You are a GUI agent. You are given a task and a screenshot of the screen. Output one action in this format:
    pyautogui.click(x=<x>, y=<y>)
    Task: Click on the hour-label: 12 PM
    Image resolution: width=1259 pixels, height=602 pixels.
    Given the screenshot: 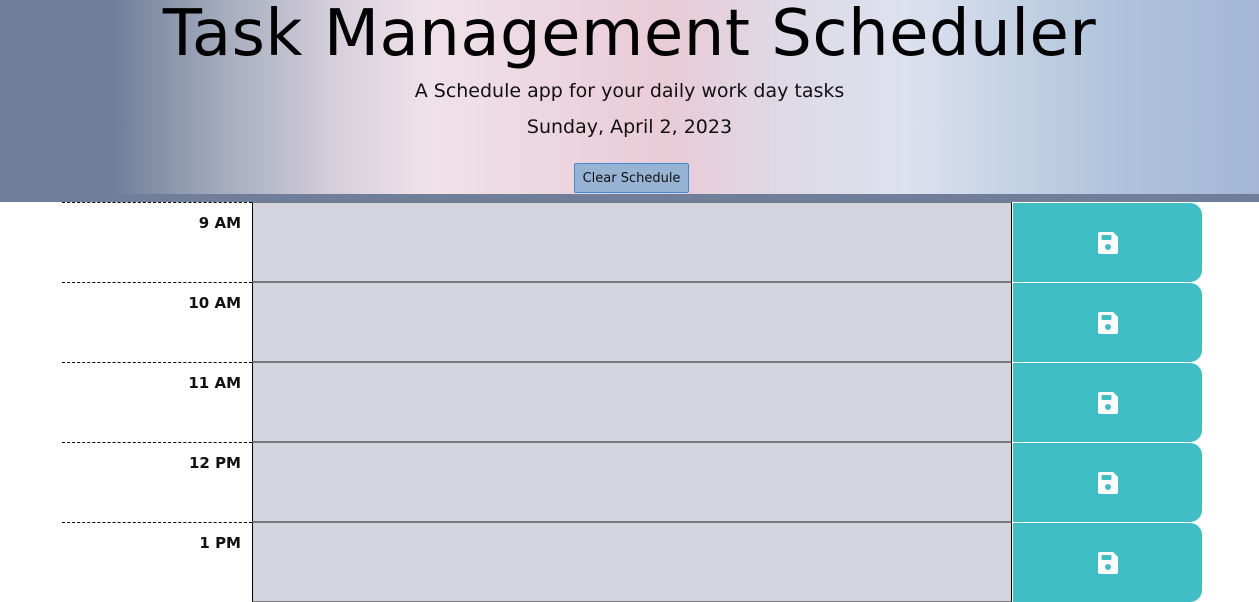 What is the action you would take?
    pyautogui.click(x=157, y=482)
    